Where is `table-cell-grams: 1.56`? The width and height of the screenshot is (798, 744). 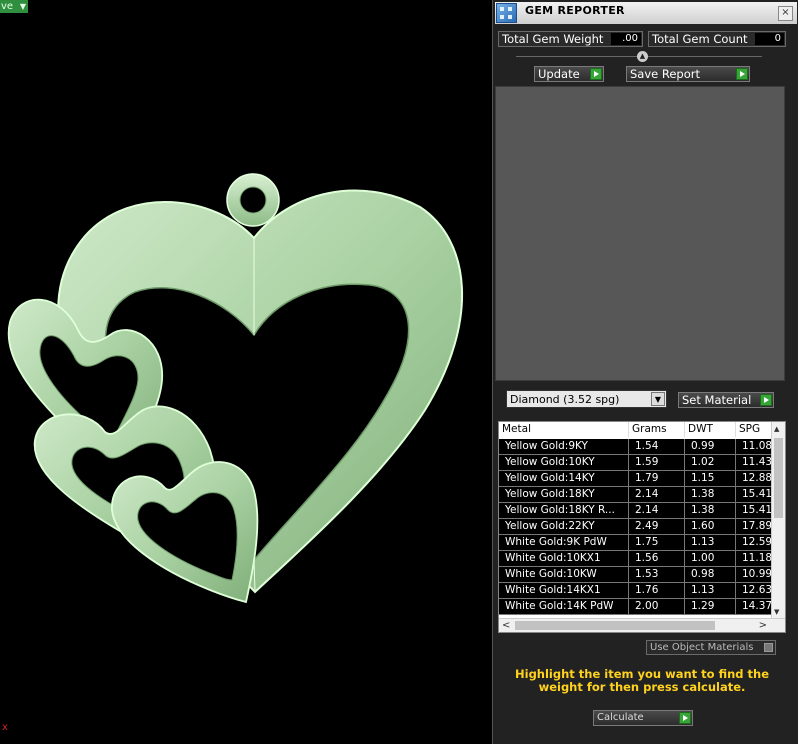 table-cell-grams: 1.56 is located at coordinates (657, 558).